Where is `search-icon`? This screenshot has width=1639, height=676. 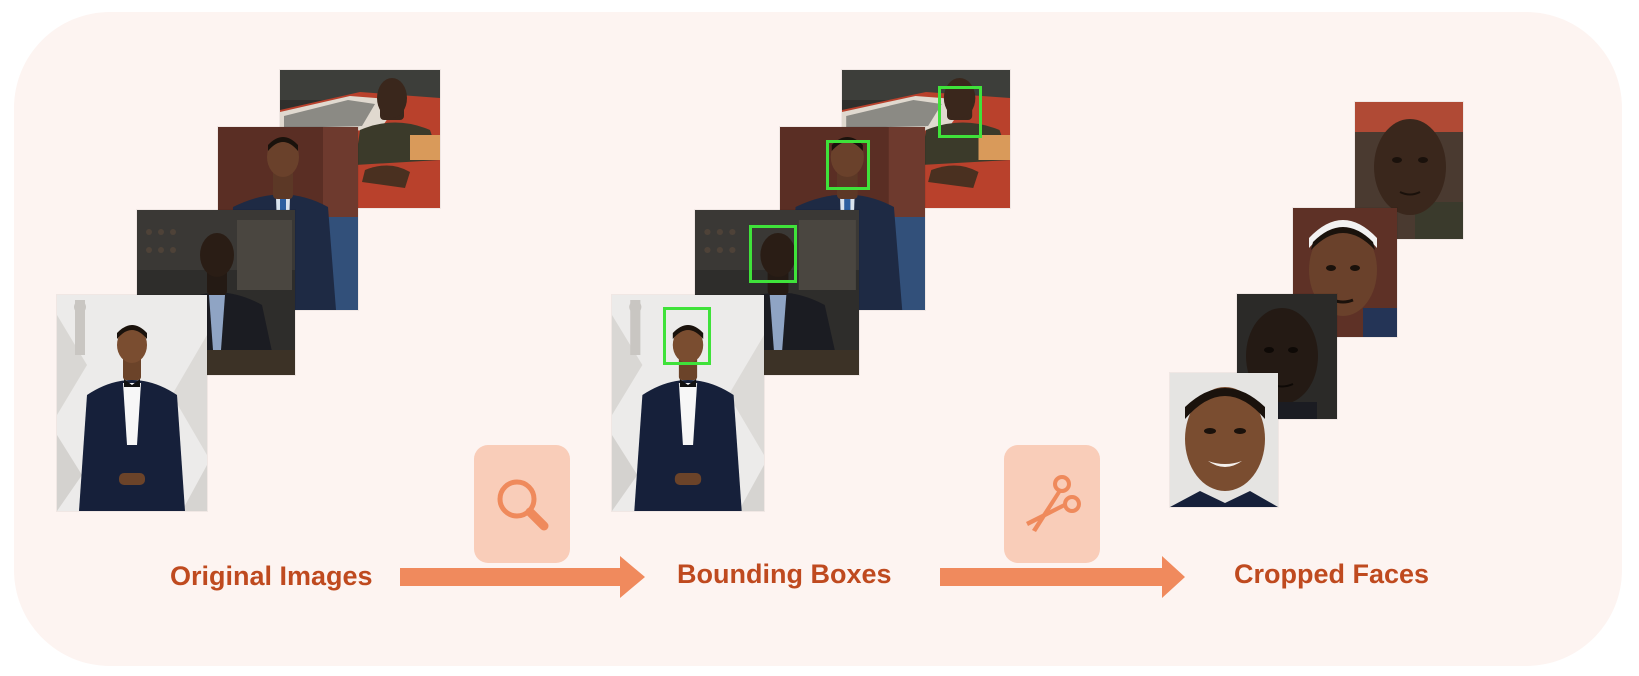 search-icon is located at coordinates (523, 505).